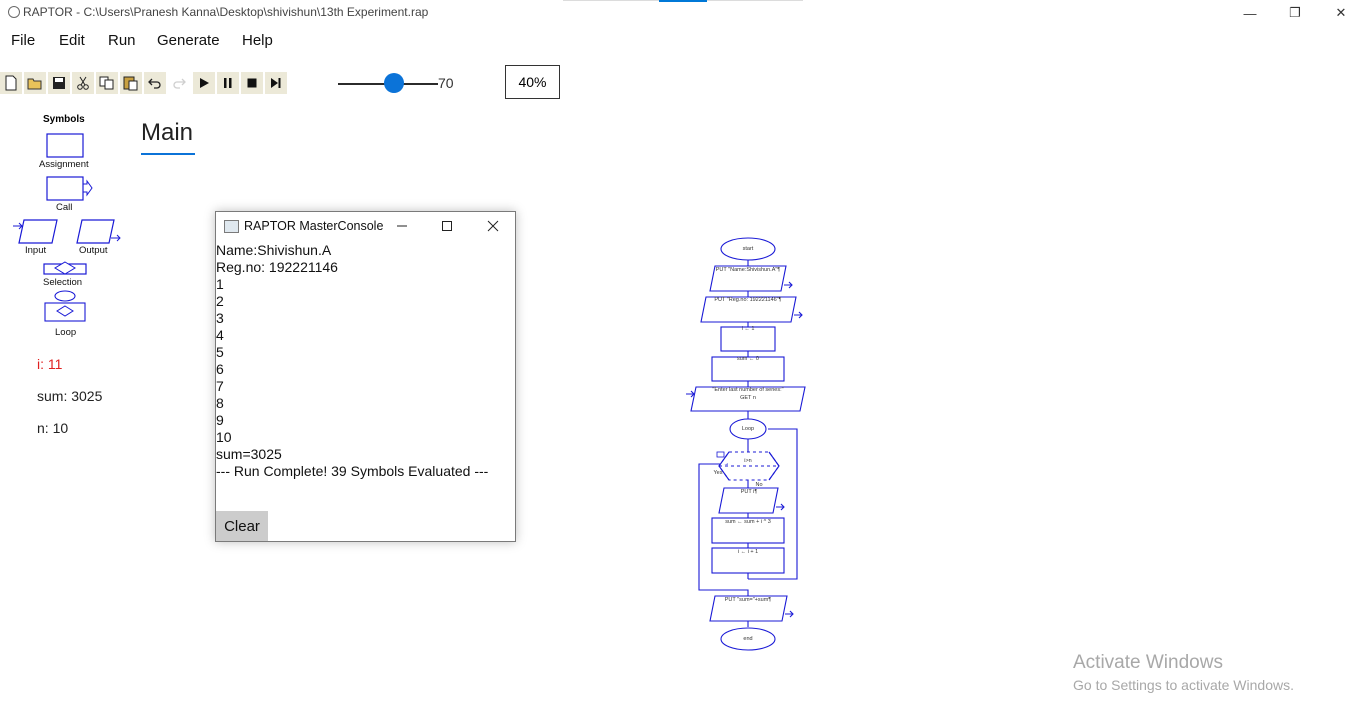 The height and width of the screenshot is (728, 1366). I want to click on flow-output-sum-text: PUT "sum="+sum¶, so click(748, 600).